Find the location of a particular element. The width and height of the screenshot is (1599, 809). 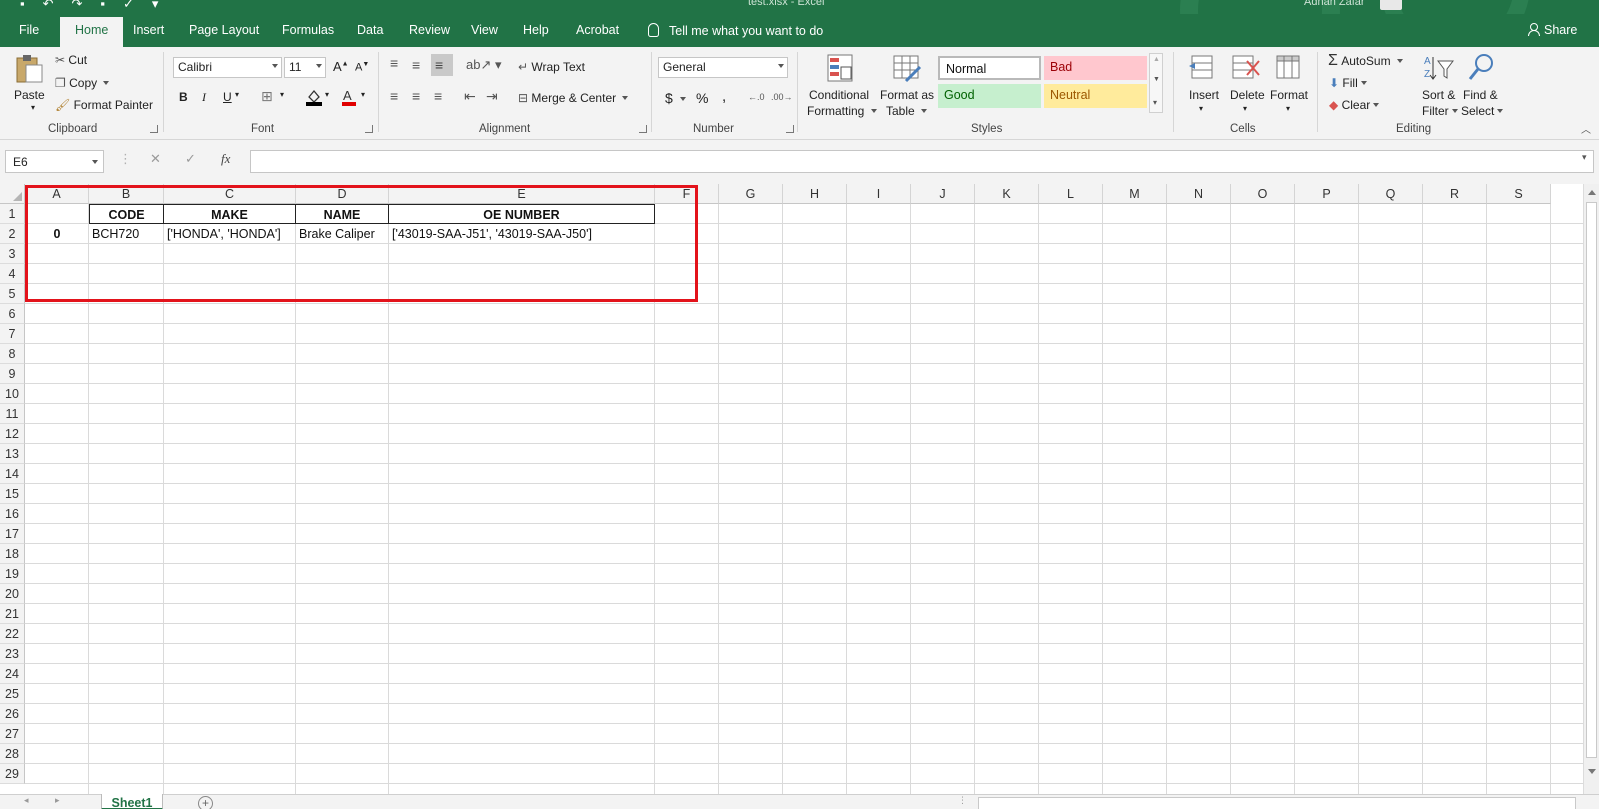

user-name: Adnan Zafar is located at coordinates (1334, 4).